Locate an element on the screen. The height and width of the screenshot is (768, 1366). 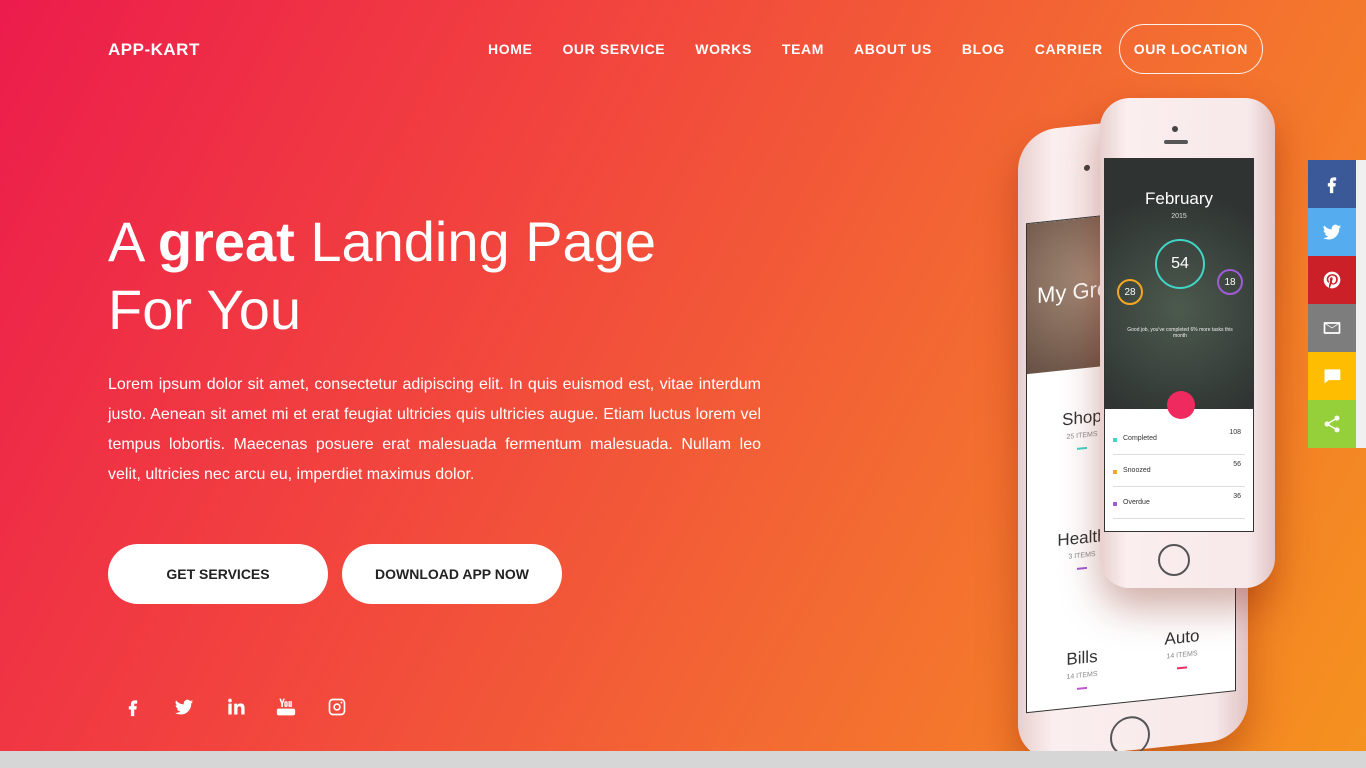
stat-row: Completed 108 is located at coordinates (1179, 440).